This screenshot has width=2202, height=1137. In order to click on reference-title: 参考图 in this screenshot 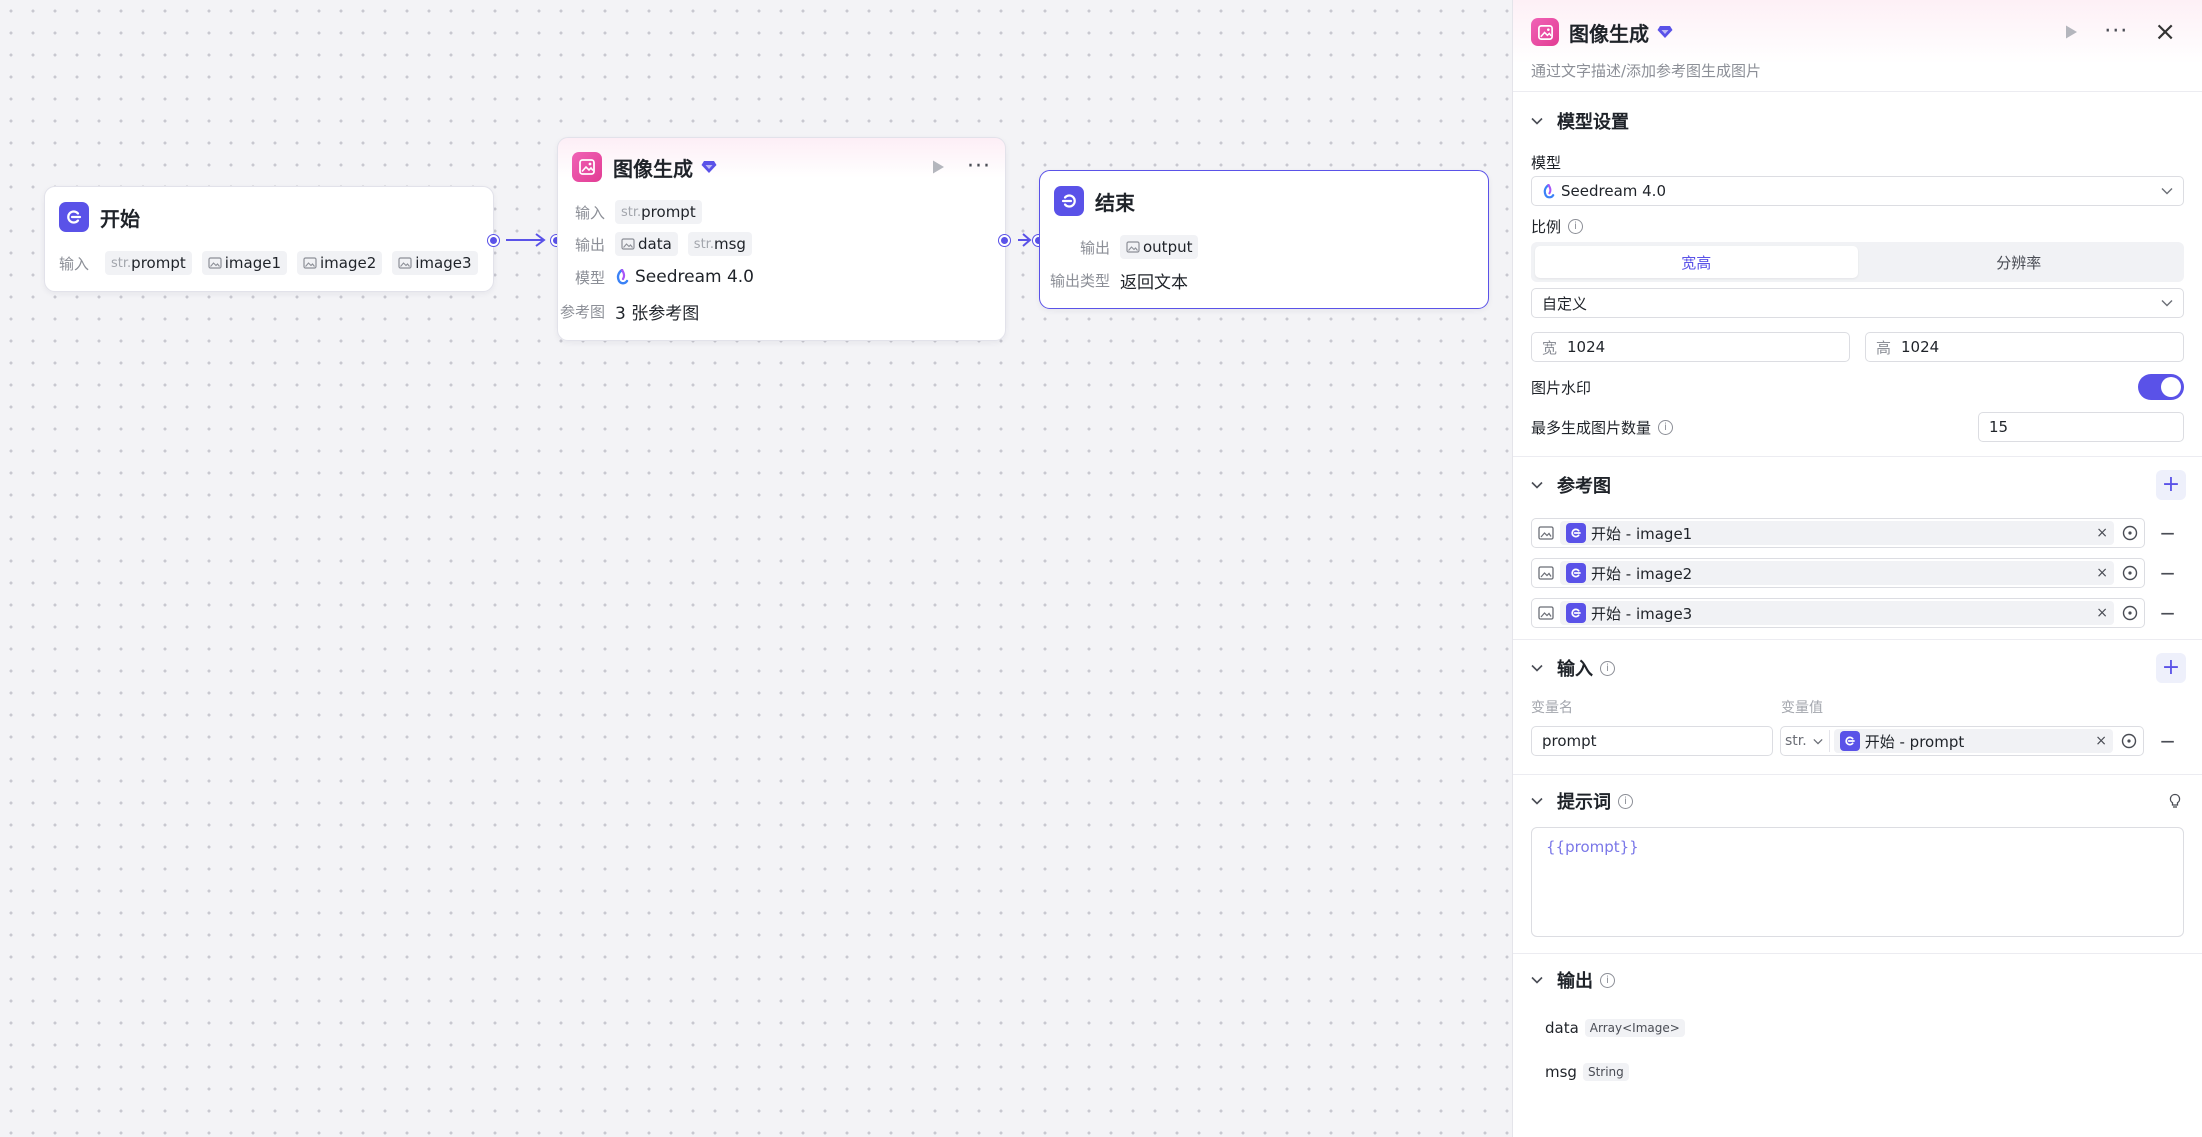, I will do `click(1584, 486)`.